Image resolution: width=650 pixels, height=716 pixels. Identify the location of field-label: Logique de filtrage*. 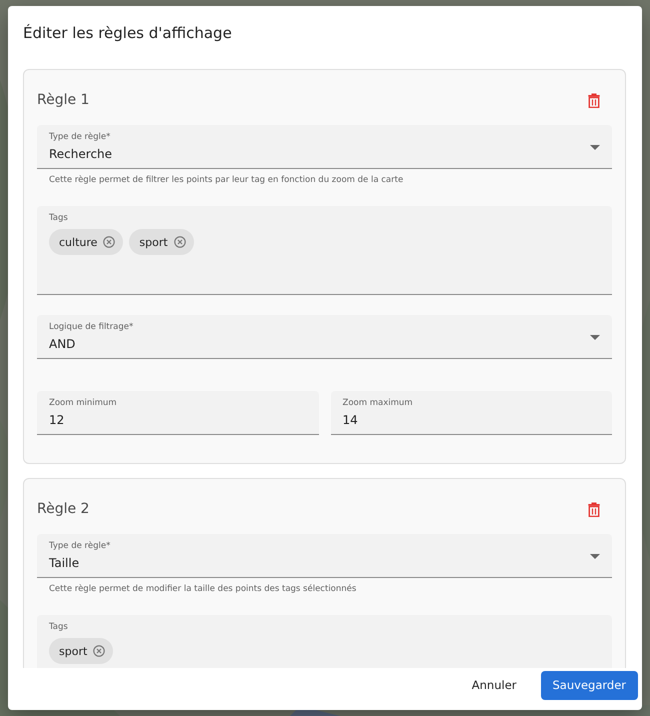
(91, 327).